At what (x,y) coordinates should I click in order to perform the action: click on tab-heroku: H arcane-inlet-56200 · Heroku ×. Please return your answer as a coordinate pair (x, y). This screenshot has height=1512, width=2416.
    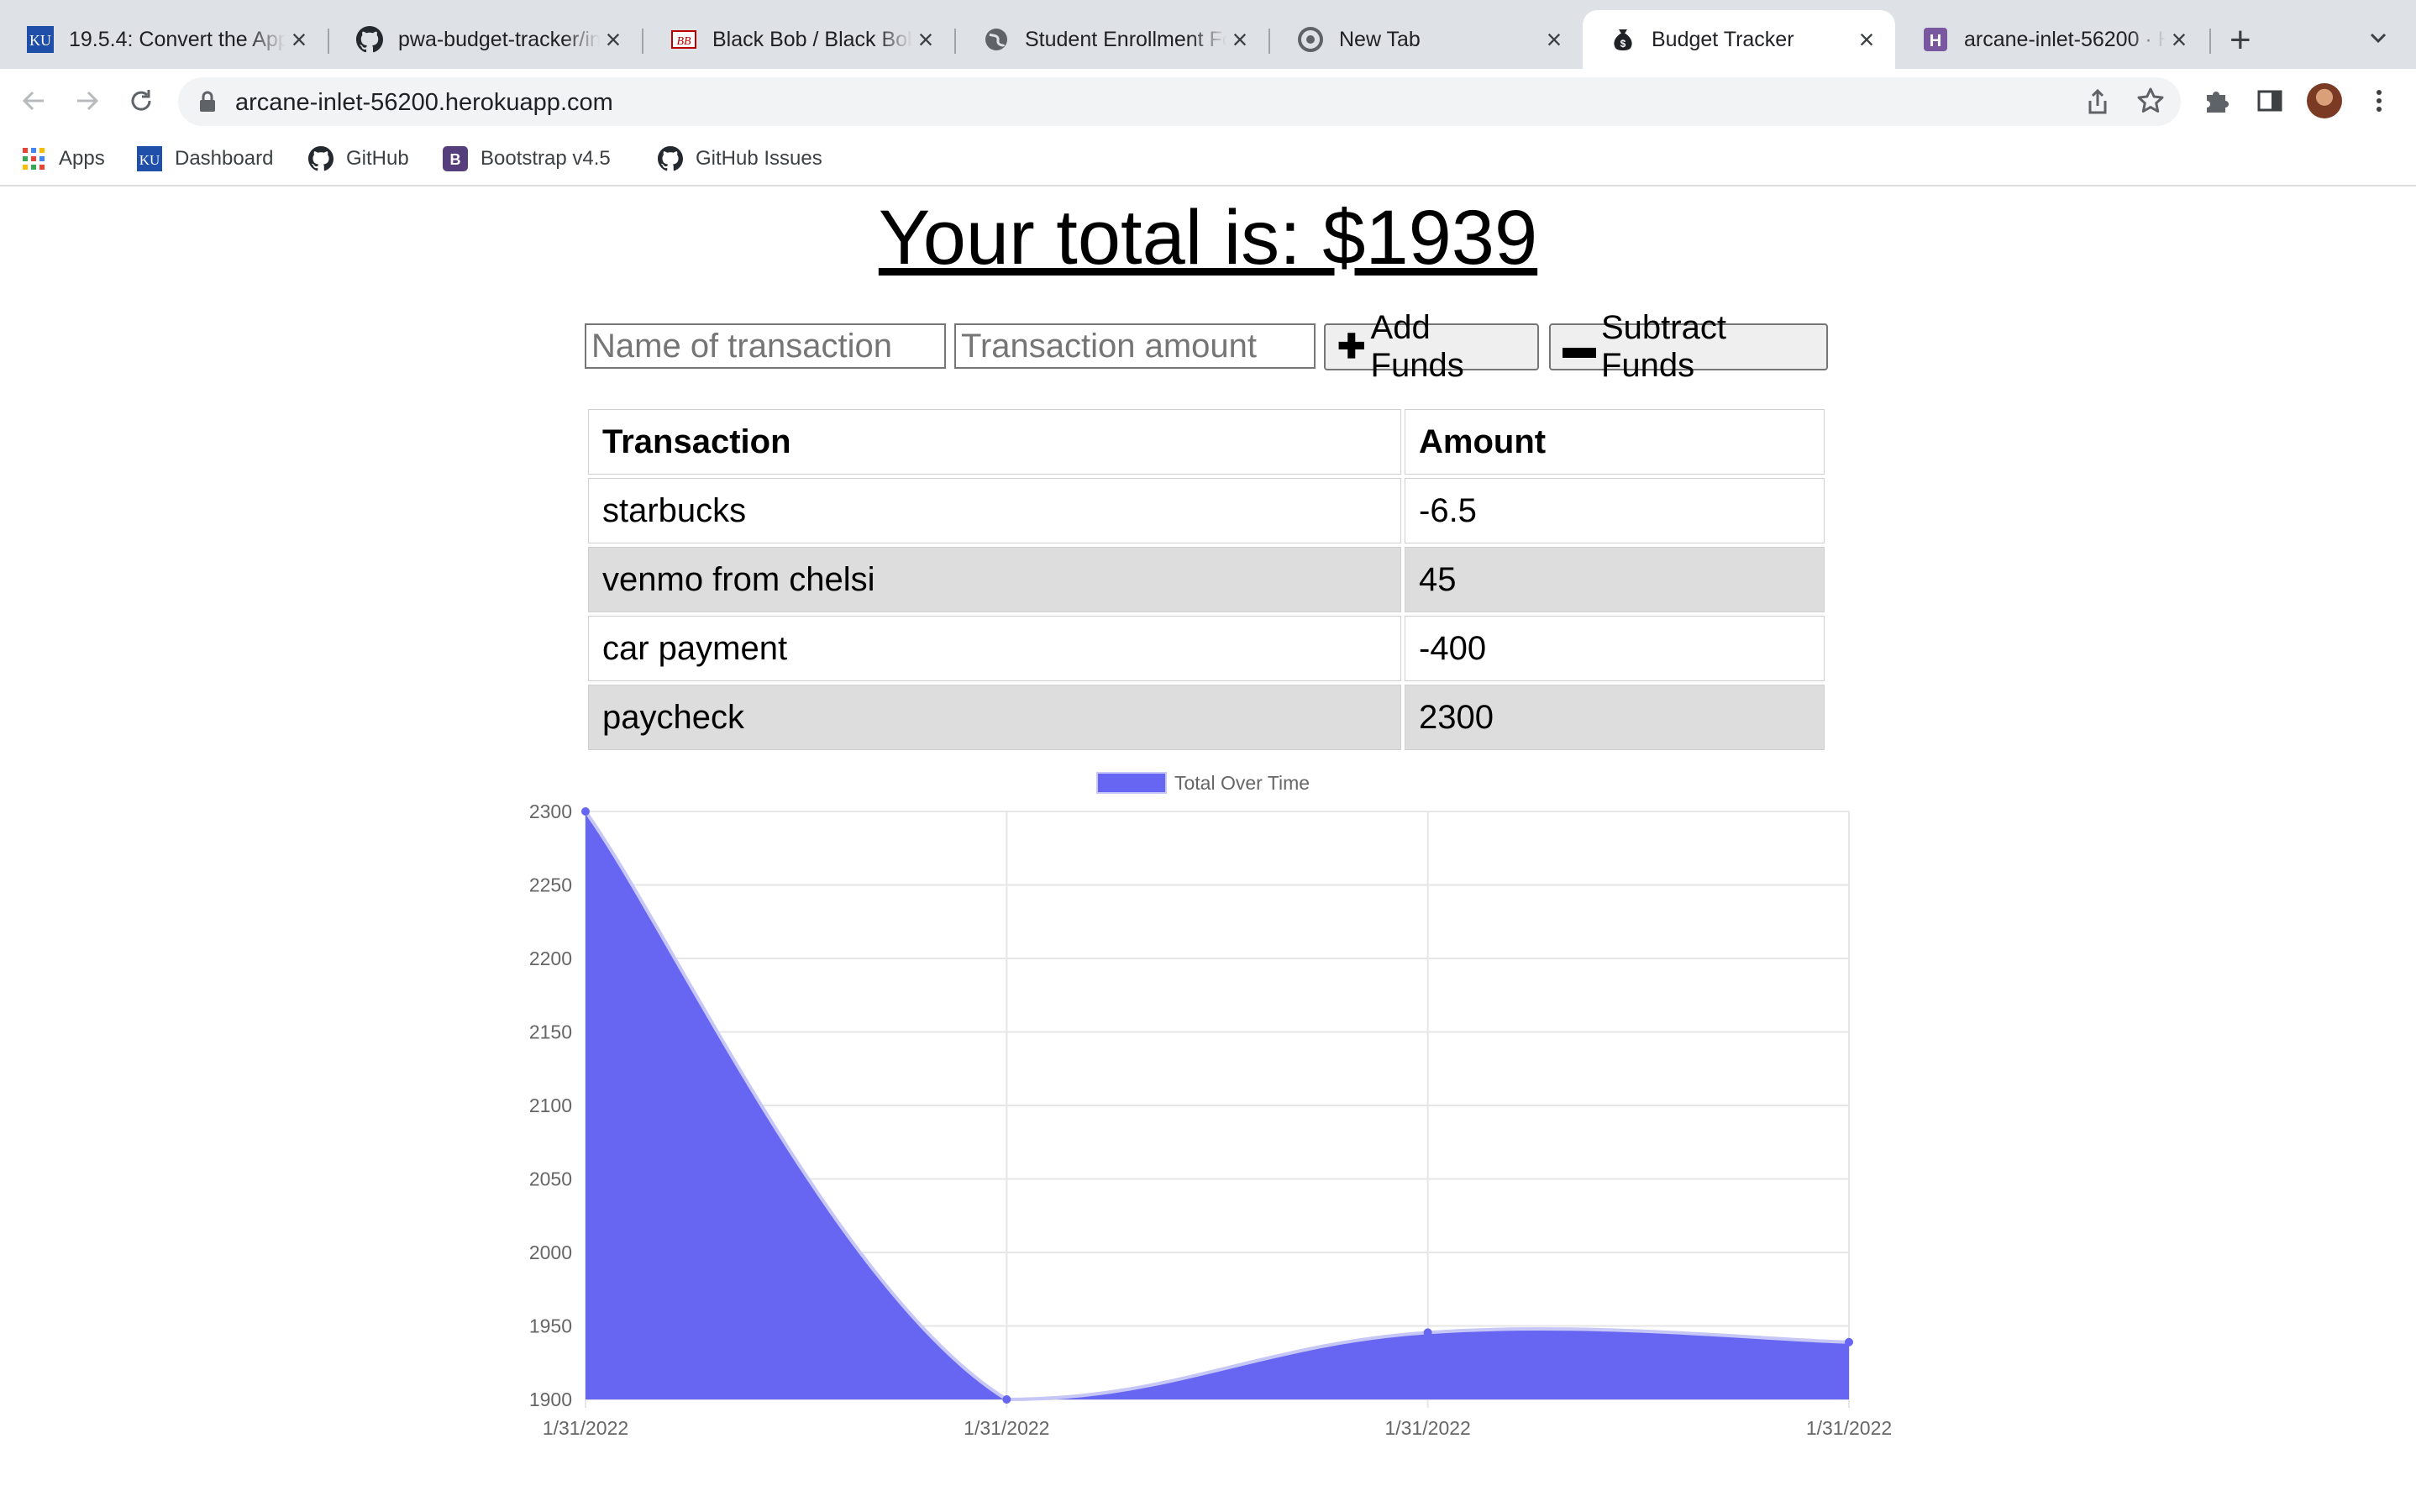
    Looking at the image, I should click on (2051, 39).